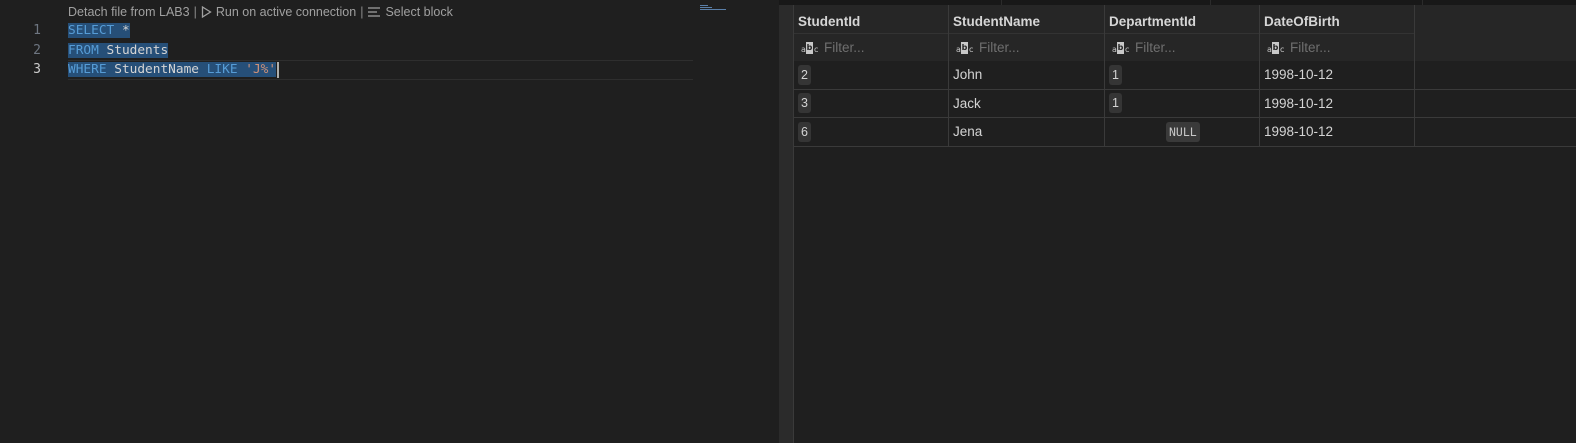 The height and width of the screenshot is (443, 1576). I want to click on column-header-studentid: StudentId, so click(871, 19).